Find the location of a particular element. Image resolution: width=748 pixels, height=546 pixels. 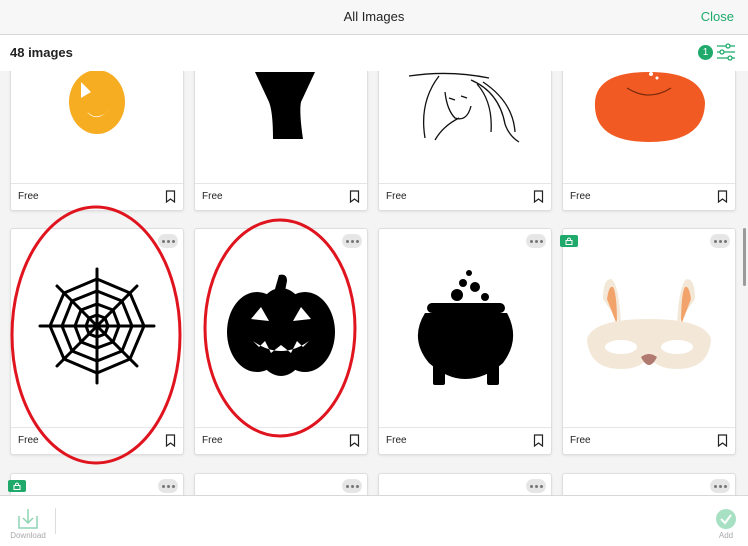

bottom-bar: Download Add is located at coordinates (374, 520).